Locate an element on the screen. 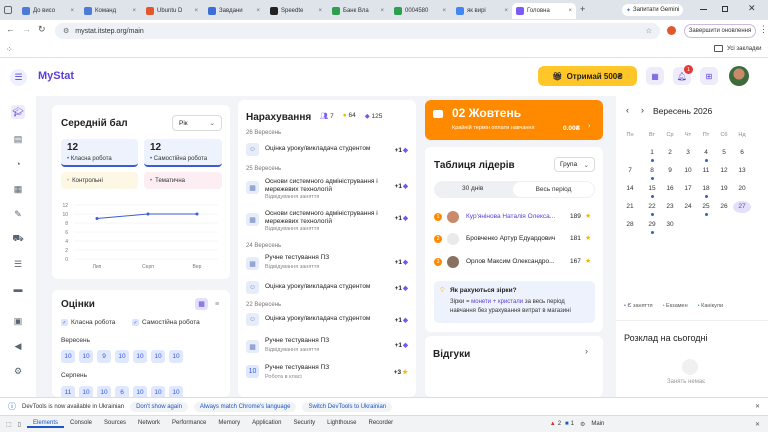 The image size is (768, 432). group-select: Група ⌄ is located at coordinates (574, 164).